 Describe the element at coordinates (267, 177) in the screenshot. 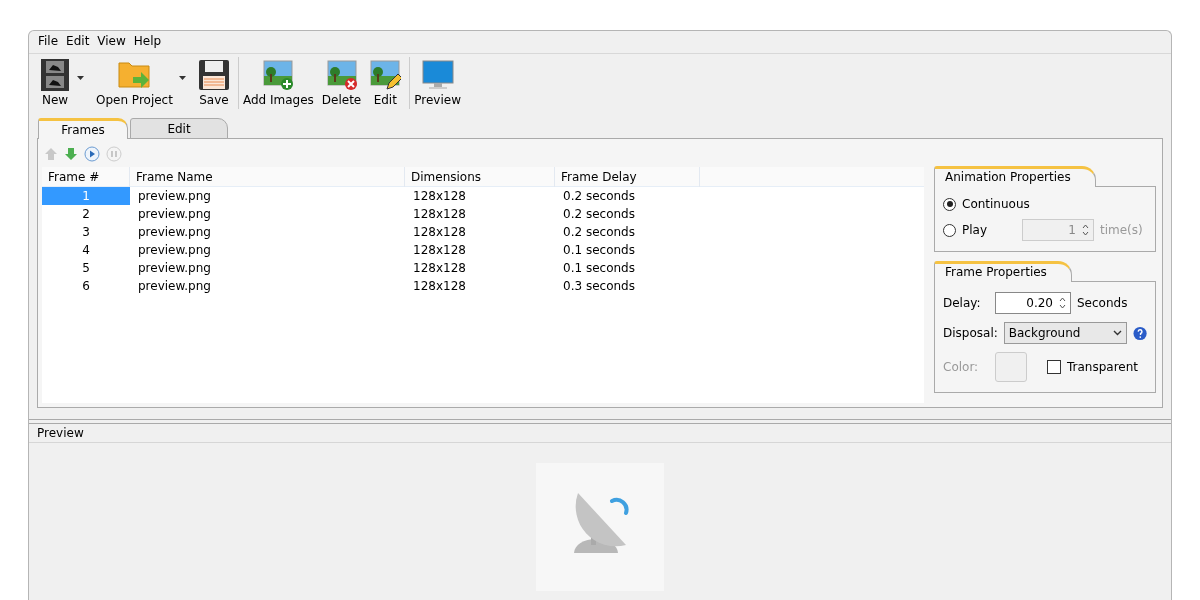

I see `column-header: Frame Name` at that location.